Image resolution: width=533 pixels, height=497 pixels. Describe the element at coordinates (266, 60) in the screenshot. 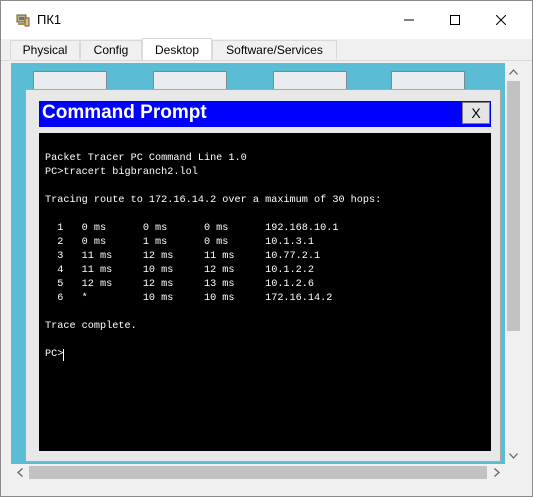

I see `tab-divider` at that location.